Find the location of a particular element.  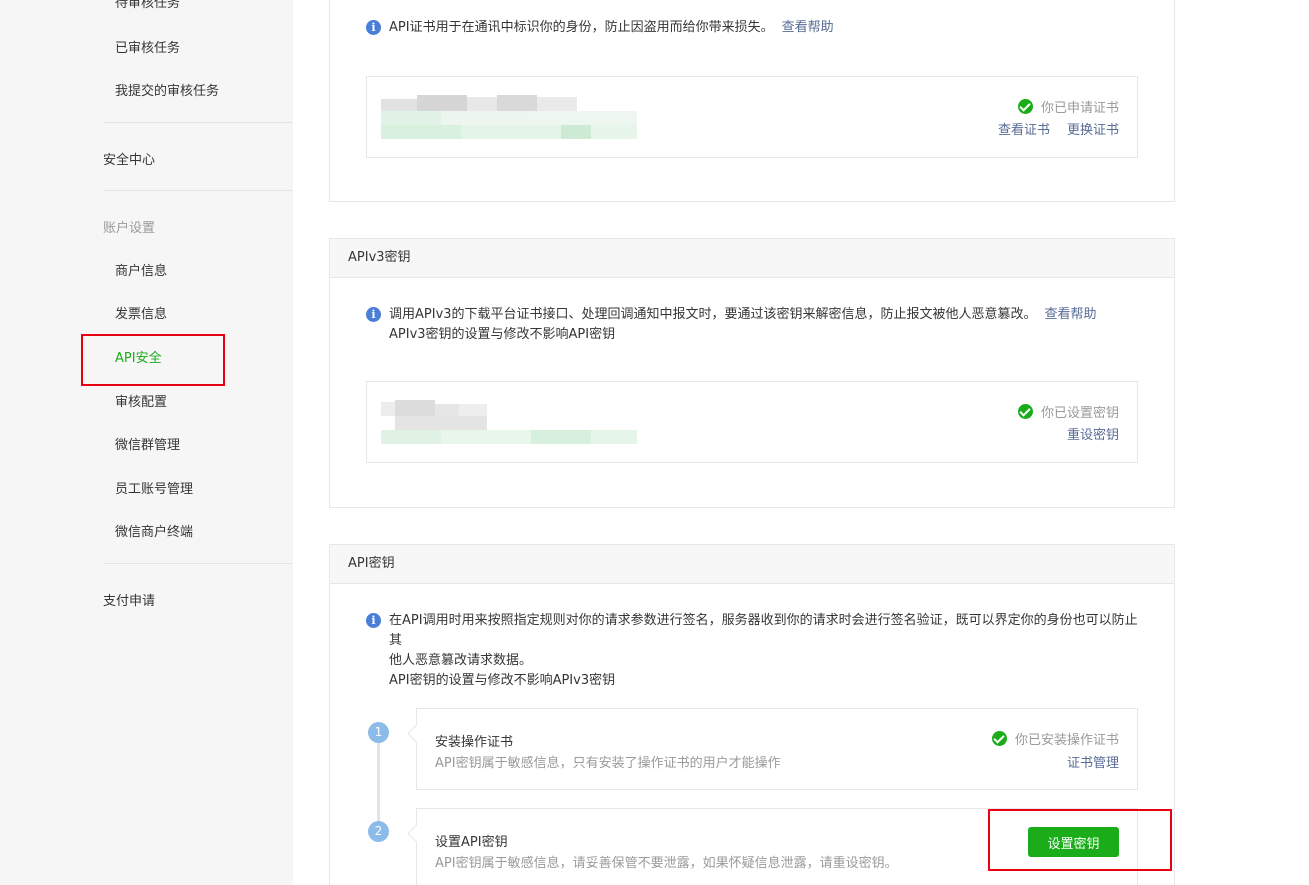

api-key-panel-title: API密钥 is located at coordinates (752, 564).